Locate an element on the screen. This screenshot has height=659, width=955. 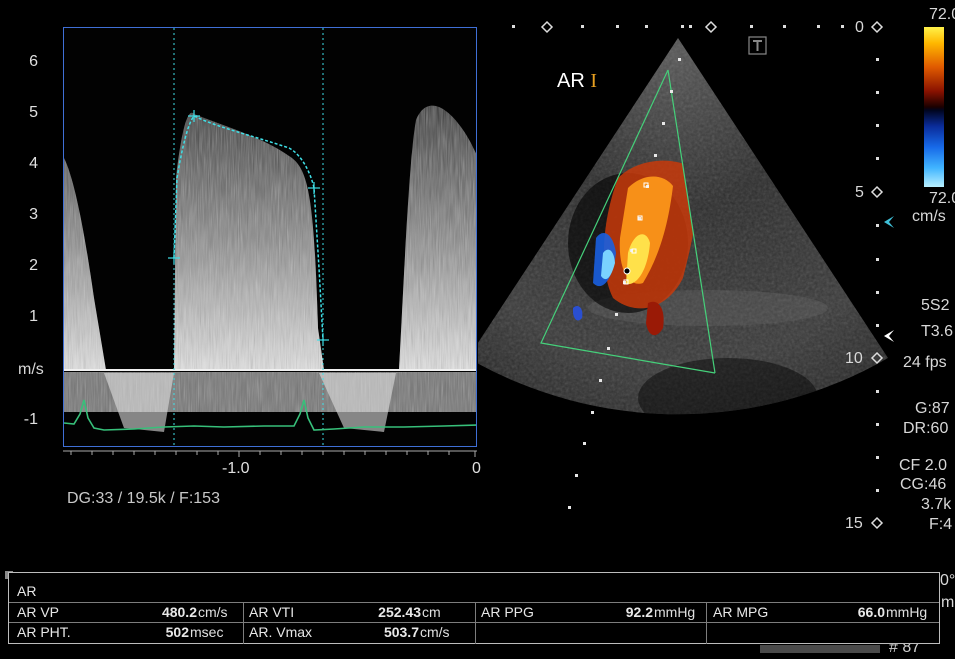
doppler-settings: DG:33 / 19.5k / F:153 is located at coordinates (143, 498).